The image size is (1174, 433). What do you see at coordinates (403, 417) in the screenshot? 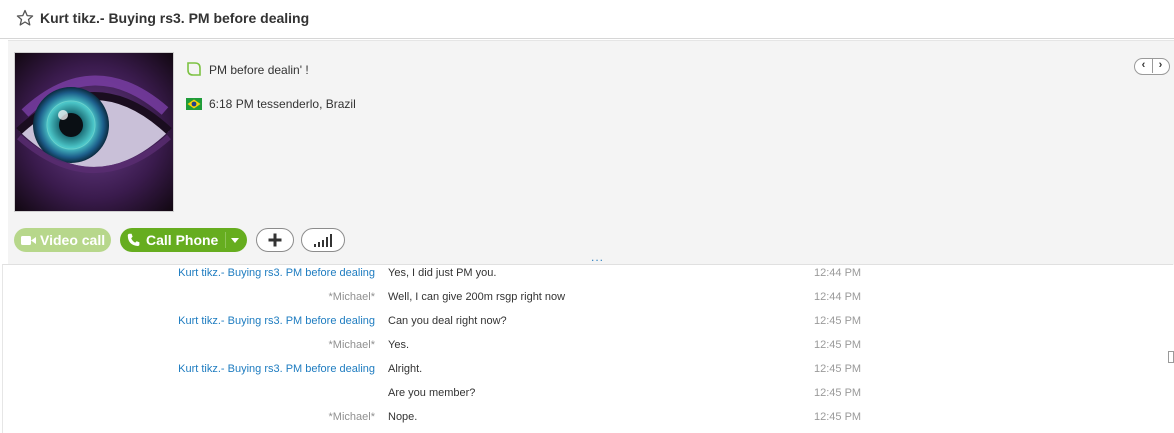
I see `message-text: Nope.` at bounding box center [403, 417].